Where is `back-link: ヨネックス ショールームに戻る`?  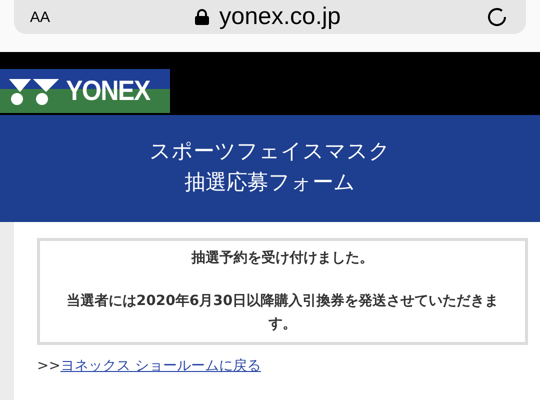 back-link: ヨネックス ショールームに戻る is located at coordinates (160, 366).